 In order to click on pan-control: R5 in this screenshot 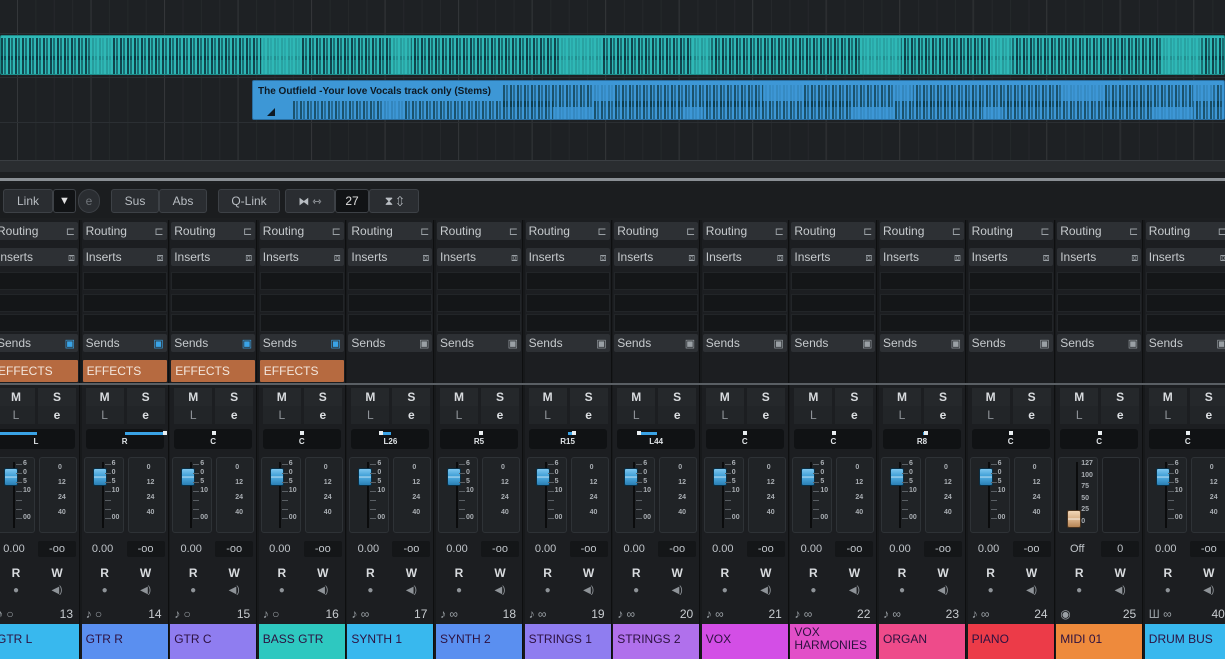, I will do `click(479, 439)`.